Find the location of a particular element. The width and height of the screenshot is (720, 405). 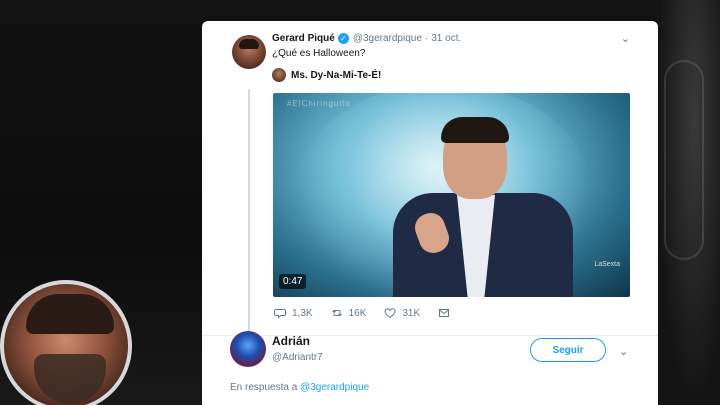

quoted-author: Ms. Dy-Na-Mi-Te-É! is located at coordinates (326, 75).